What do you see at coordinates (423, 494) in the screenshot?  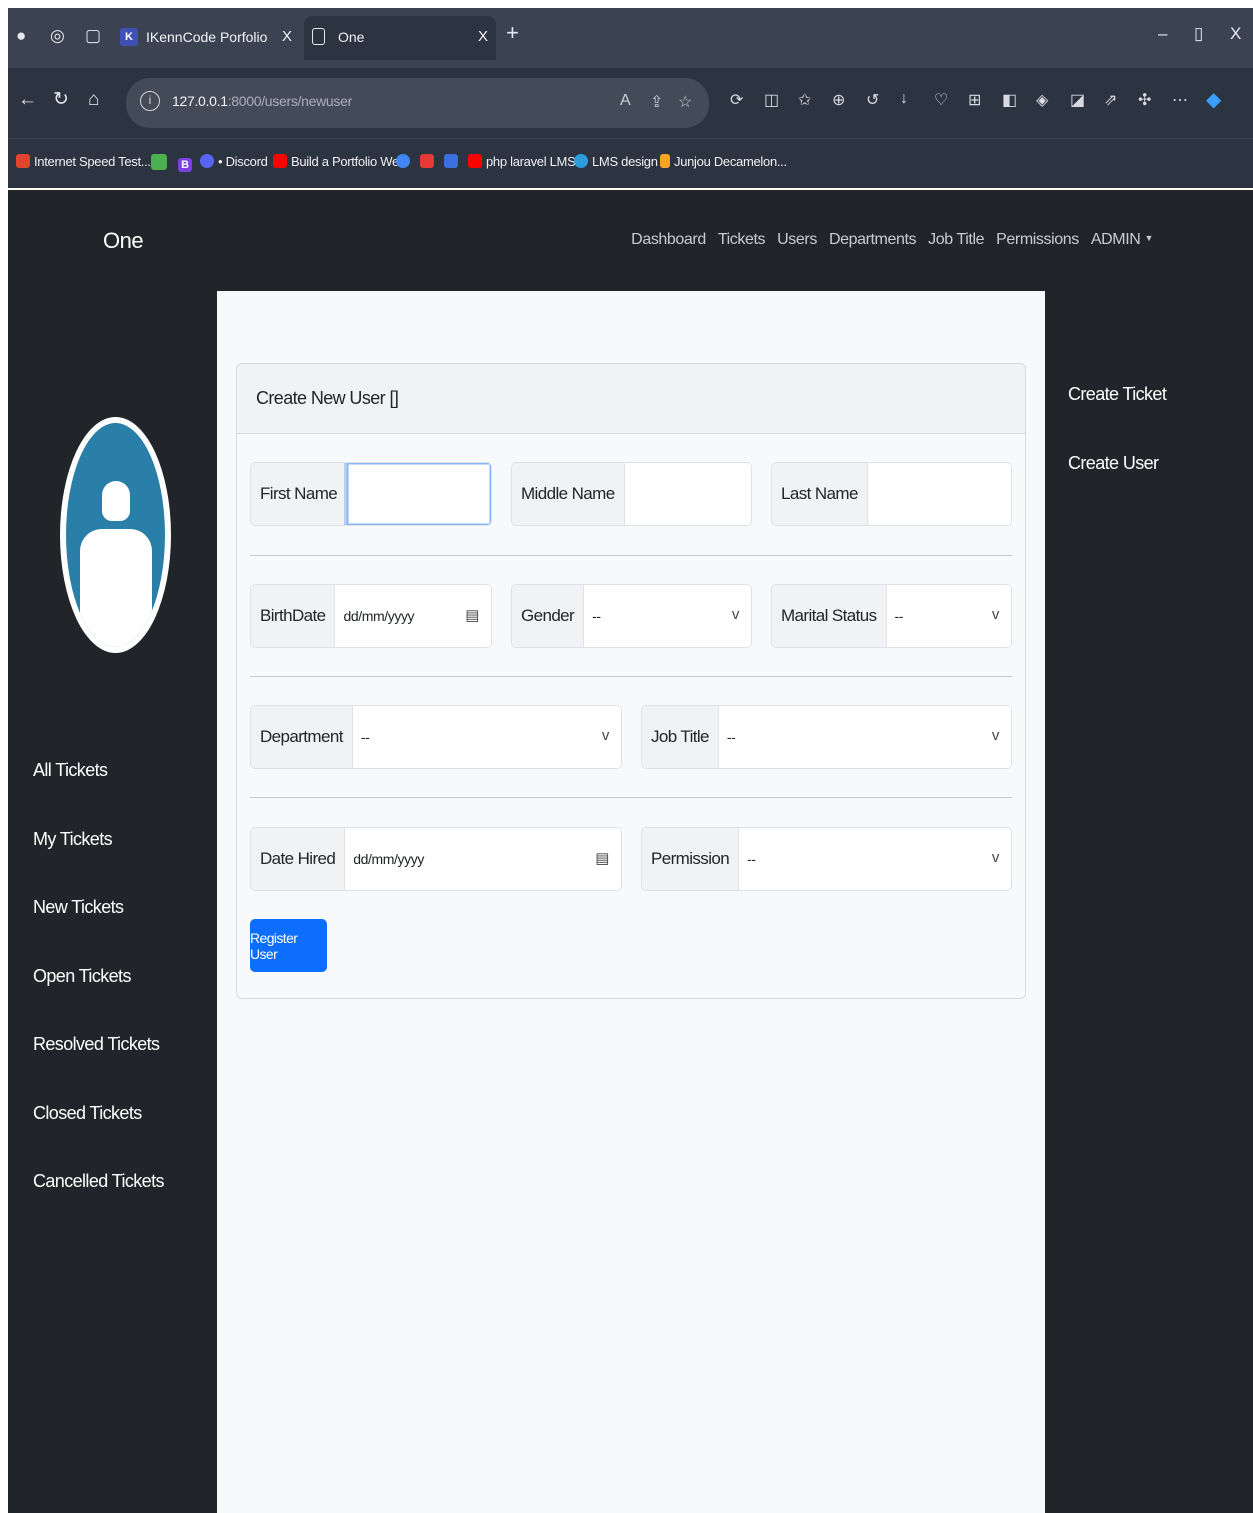 I see `first-name-input` at bounding box center [423, 494].